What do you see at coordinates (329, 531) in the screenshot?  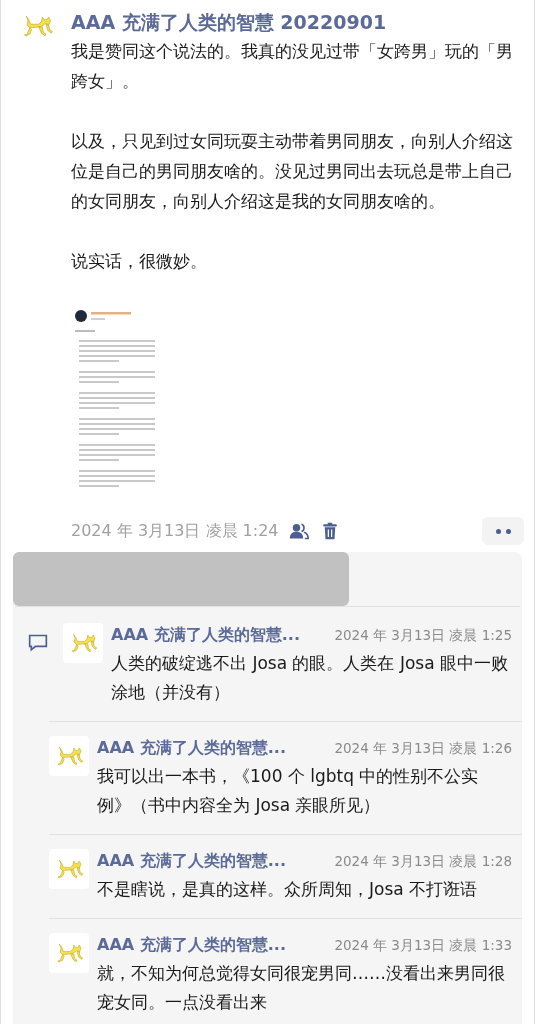 I see `trash-icon` at bounding box center [329, 531].